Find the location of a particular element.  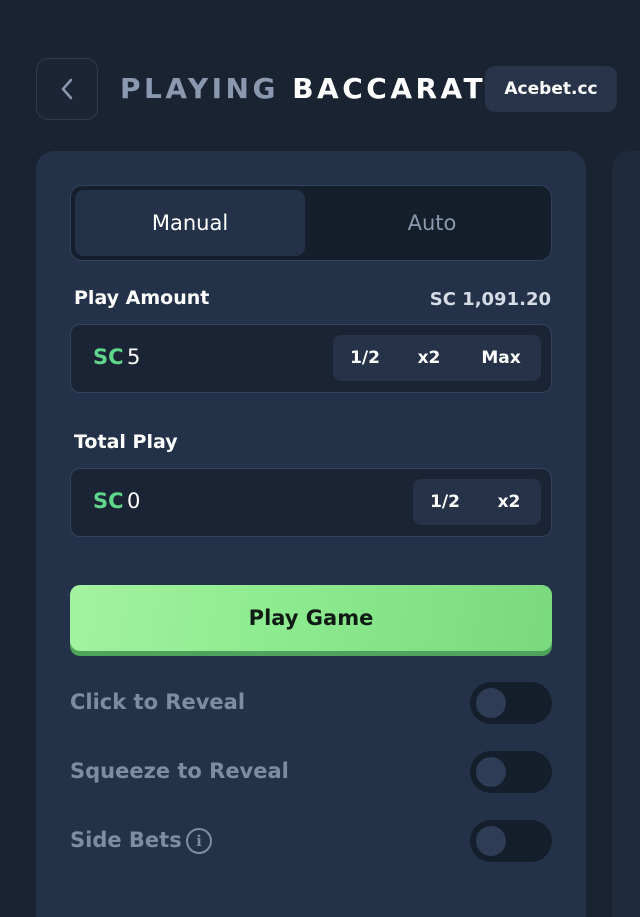

back-button is located at coordinates (67, 89).